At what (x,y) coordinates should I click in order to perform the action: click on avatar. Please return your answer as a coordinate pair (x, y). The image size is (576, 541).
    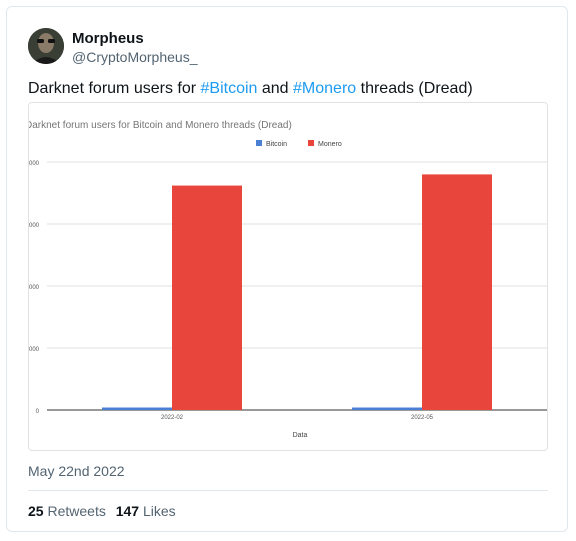
    Looking at the image, I should click on (46, 46).